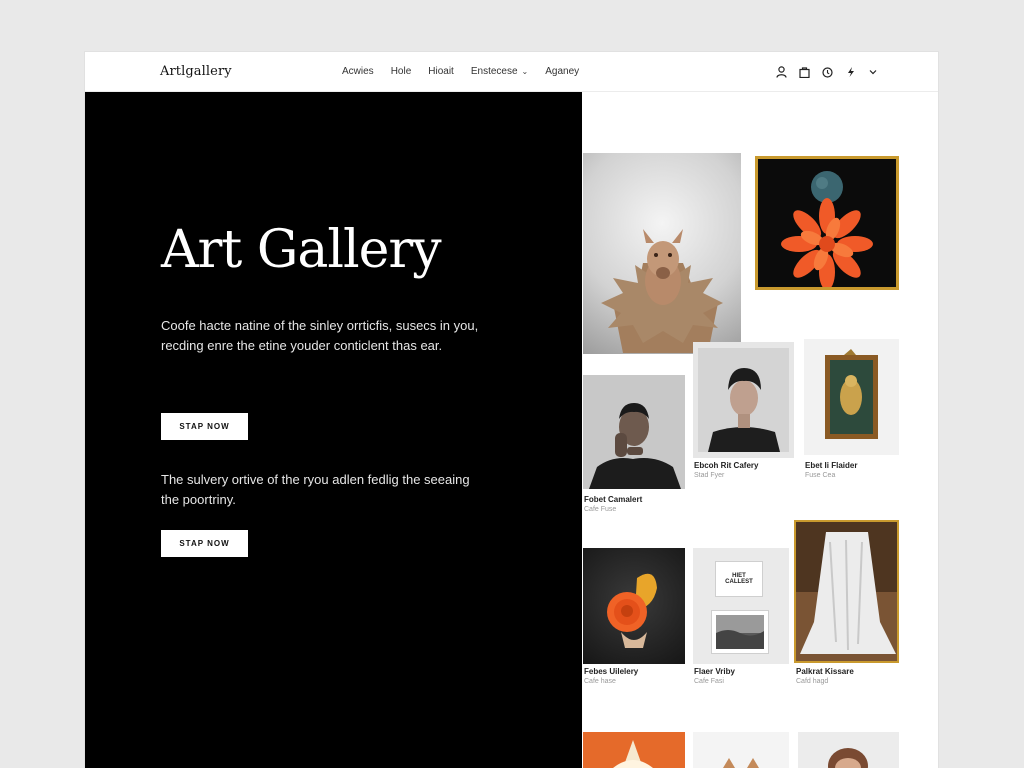  Describe the element at coordinates (741, 750) in the screenshot. I see `artwork-bottom-cat` at that location.